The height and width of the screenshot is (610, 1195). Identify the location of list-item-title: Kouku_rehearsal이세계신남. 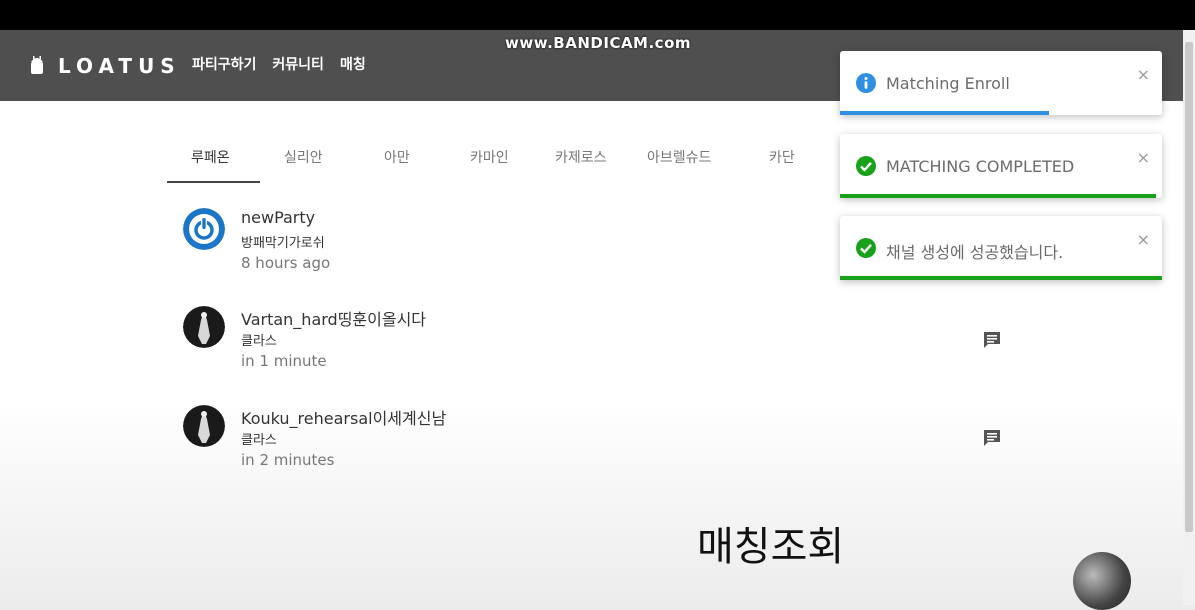
(344, 418).